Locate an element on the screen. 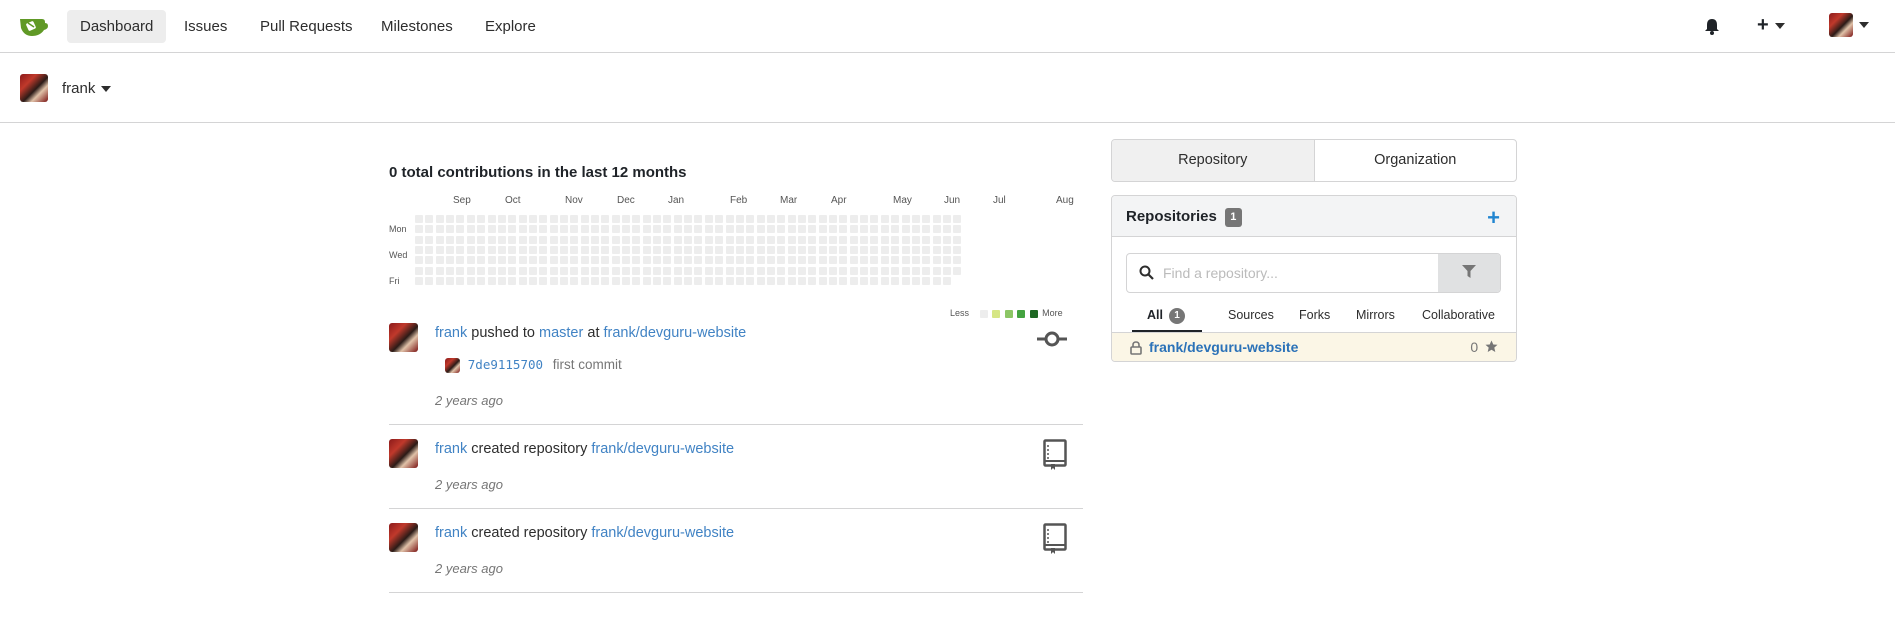  repo-search-input is located at coordinates (1298, 273).